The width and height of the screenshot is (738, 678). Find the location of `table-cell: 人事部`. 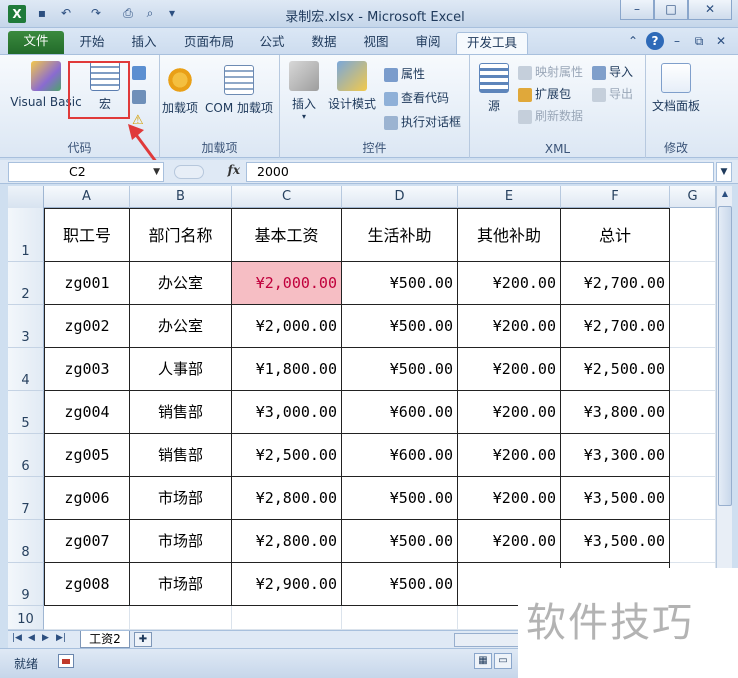

table-cell: 人事部 is located at coordinates (181, 369).